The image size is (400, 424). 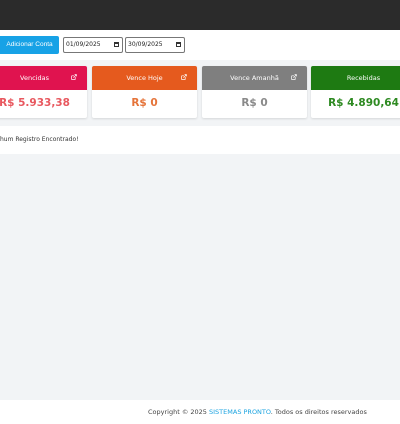 I want to click on card-due-today: Vence Hoje R$ 0, so click(x=144, y=92).